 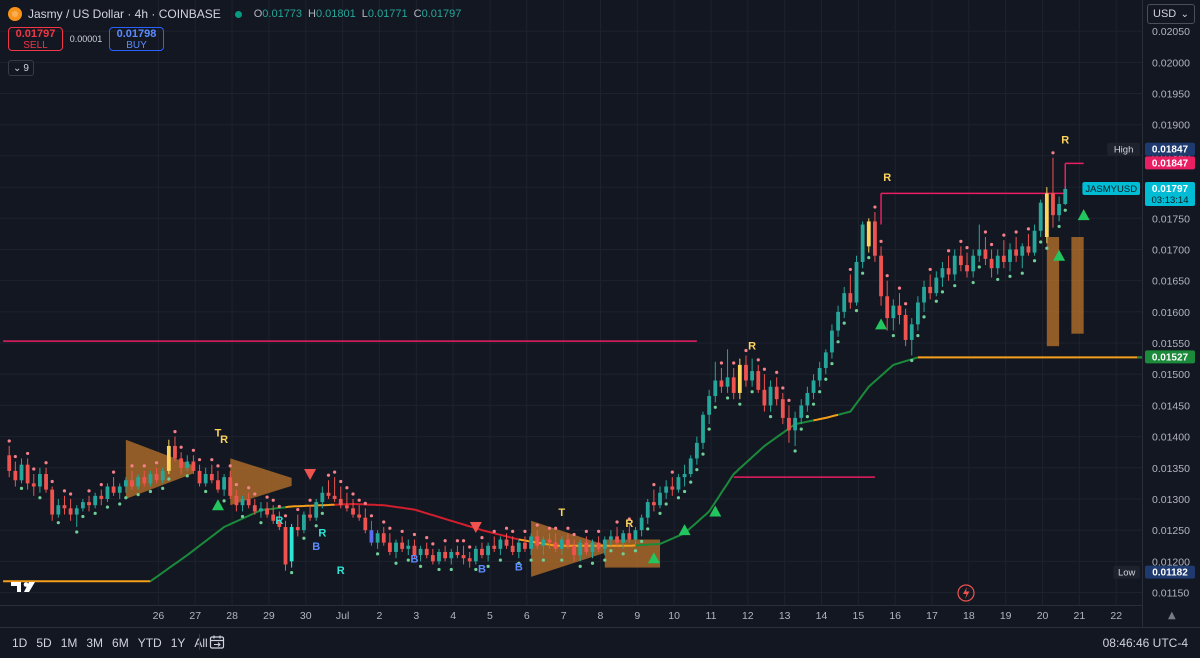 What do you see at coordinates (136, 39) in the screenshot?
I see `buy-button: 0.01798 BUY` at bounding box center [136, 39].